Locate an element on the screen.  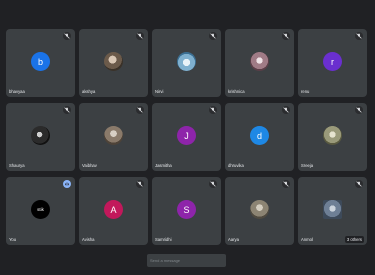
participant-name: Nirvi is located at coordinates (159, 91).